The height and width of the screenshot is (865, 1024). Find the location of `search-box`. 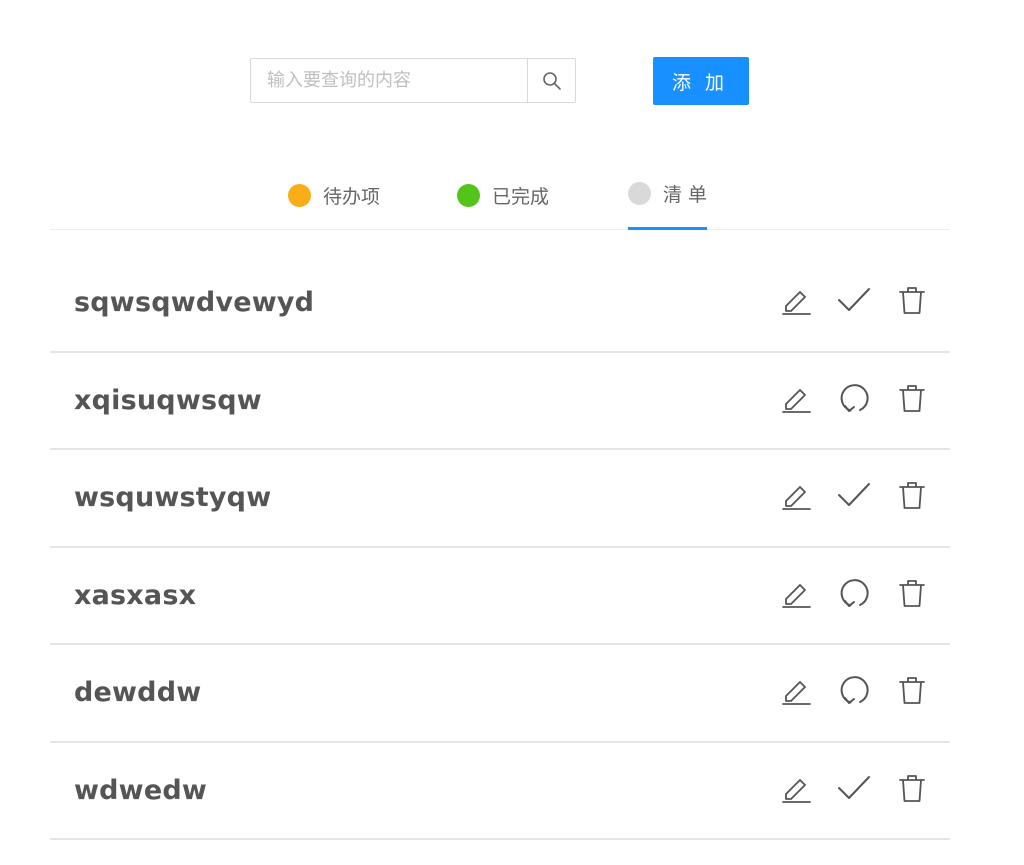

search-box is located at coordinates (413, 80).